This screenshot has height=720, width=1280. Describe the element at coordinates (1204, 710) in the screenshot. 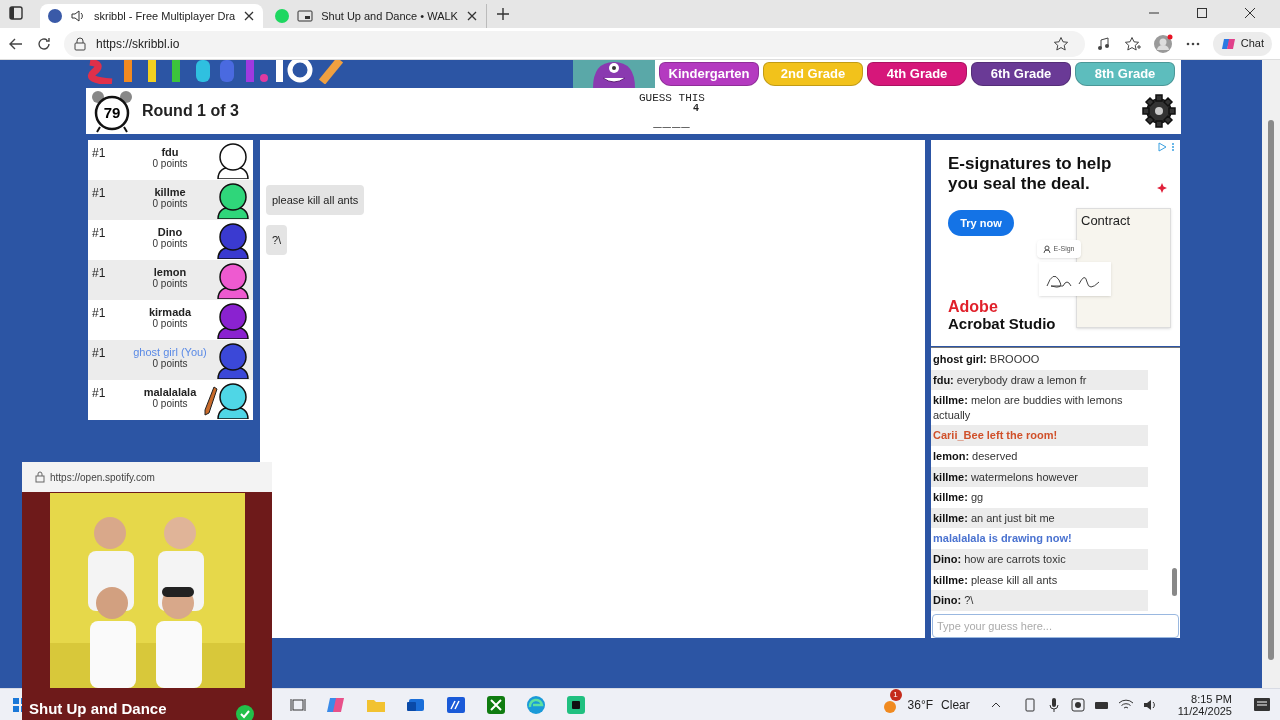

I see `date-text: 11/24/2025` at that location.